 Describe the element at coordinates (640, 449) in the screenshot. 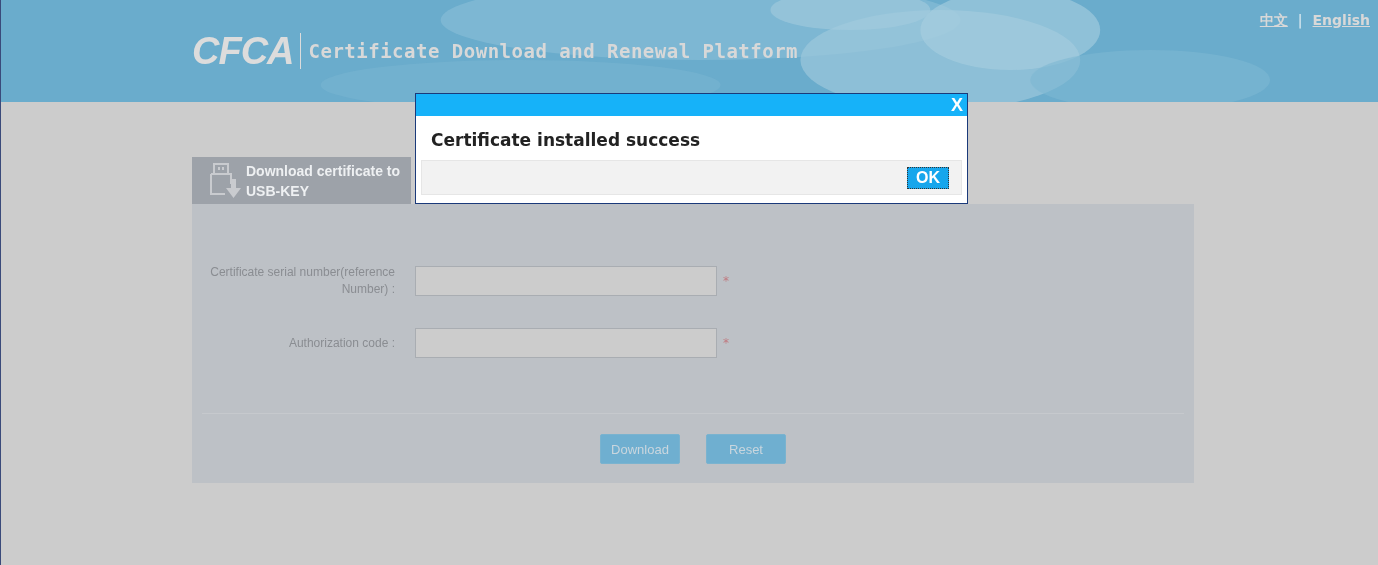

I see `form-button: Download` at that location.